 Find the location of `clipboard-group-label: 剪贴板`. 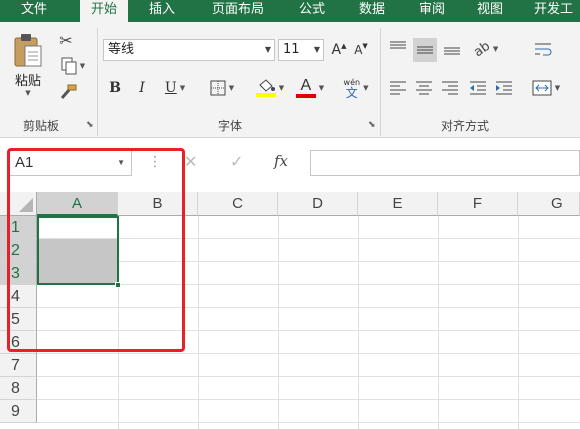

clipboard-group-label: 剪贴板 is located at coordinates (40, 126).